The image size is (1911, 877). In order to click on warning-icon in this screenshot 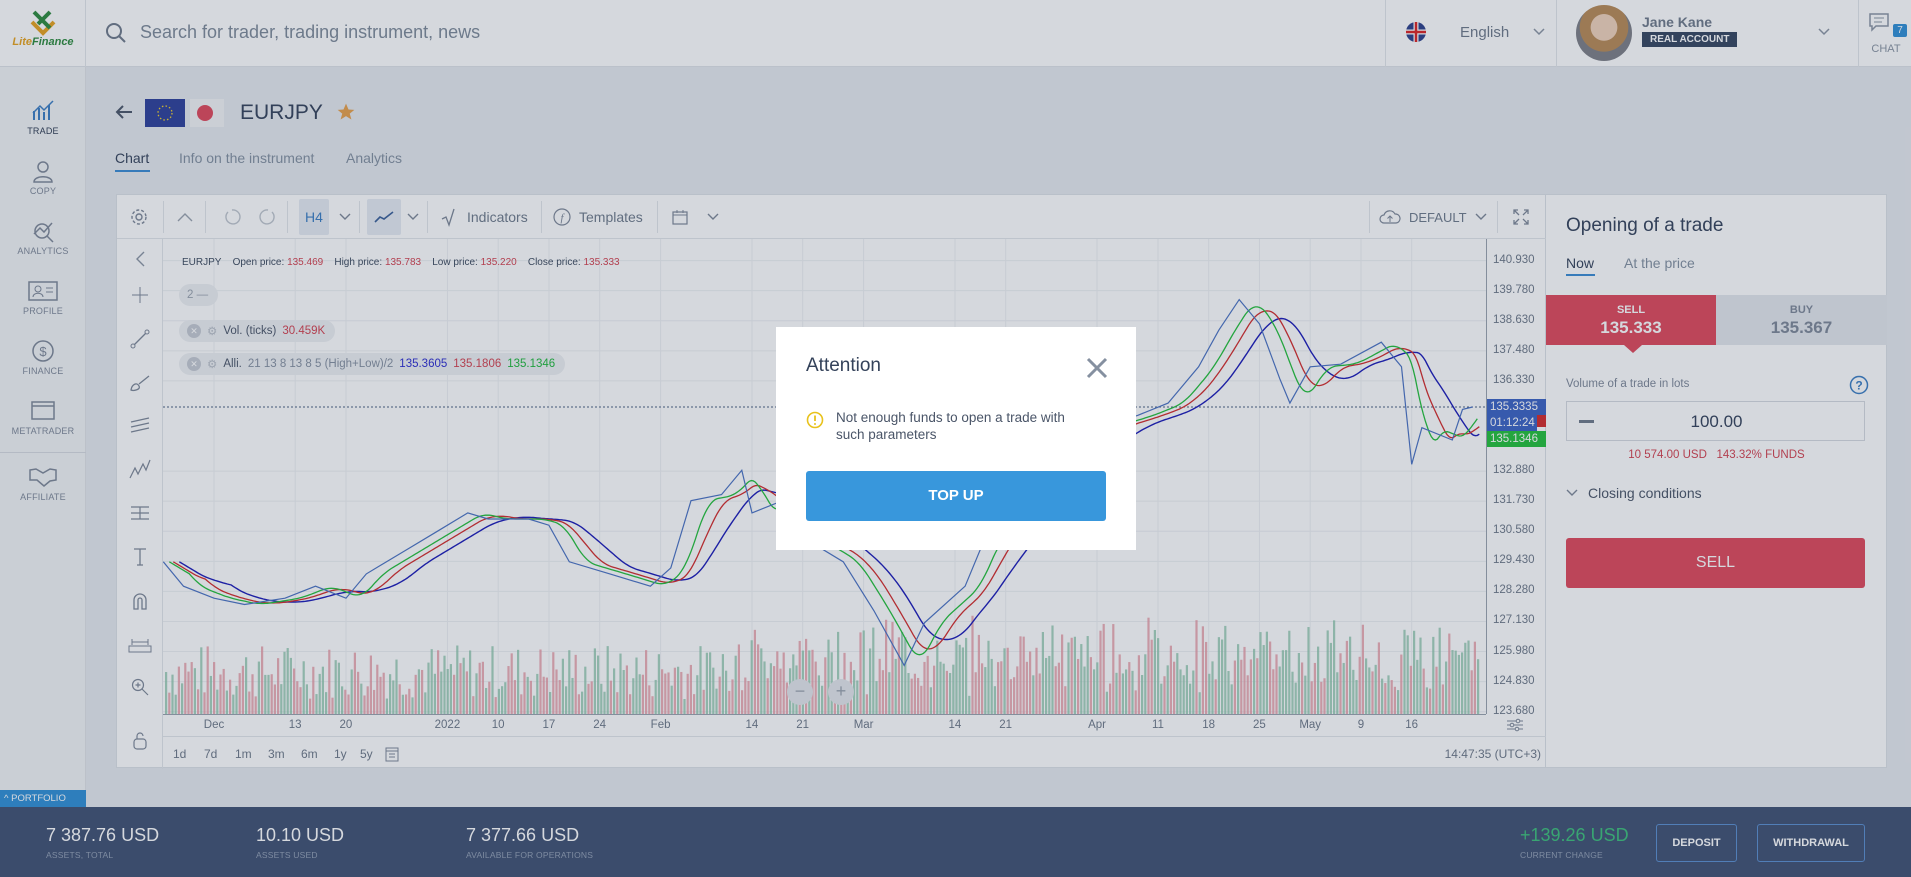, I will do `click(815, 420)`.